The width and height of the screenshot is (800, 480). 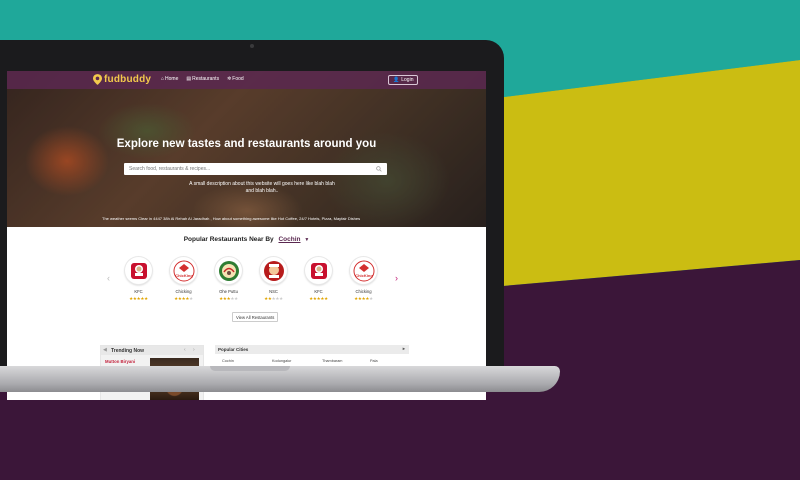 What do you see at coordinates (128, 350) in the screenshot?
I see `trending-heading-text: Trending Now` at bounding box center [128, 350].